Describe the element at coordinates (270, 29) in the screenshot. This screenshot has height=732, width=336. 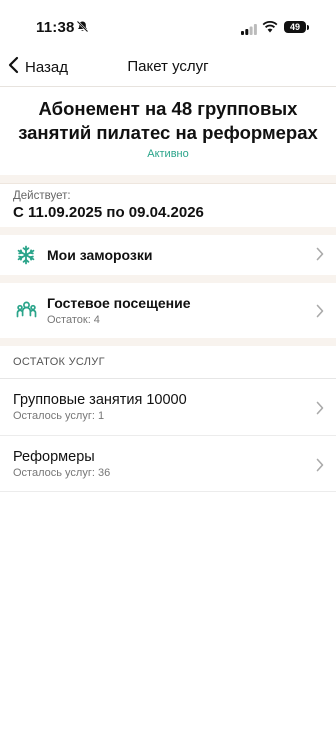
I see `wifi-icon` at that location.